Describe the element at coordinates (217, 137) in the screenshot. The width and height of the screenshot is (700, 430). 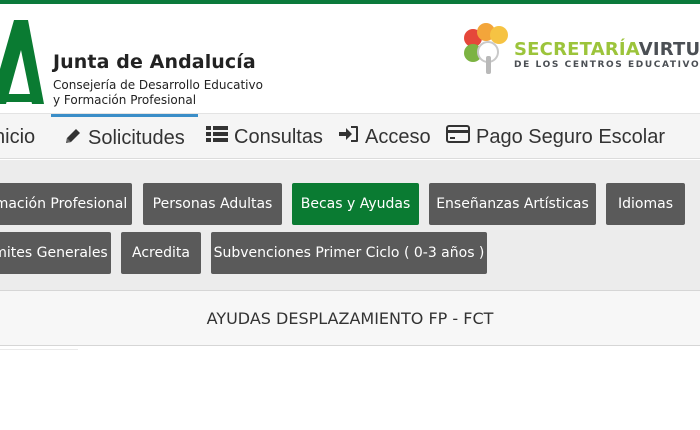
I see `list-icon` at that location.